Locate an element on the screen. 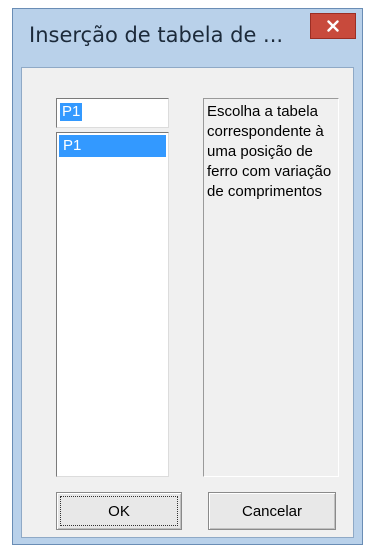  list-item-label: P1 is located at coordinates (72, 145).